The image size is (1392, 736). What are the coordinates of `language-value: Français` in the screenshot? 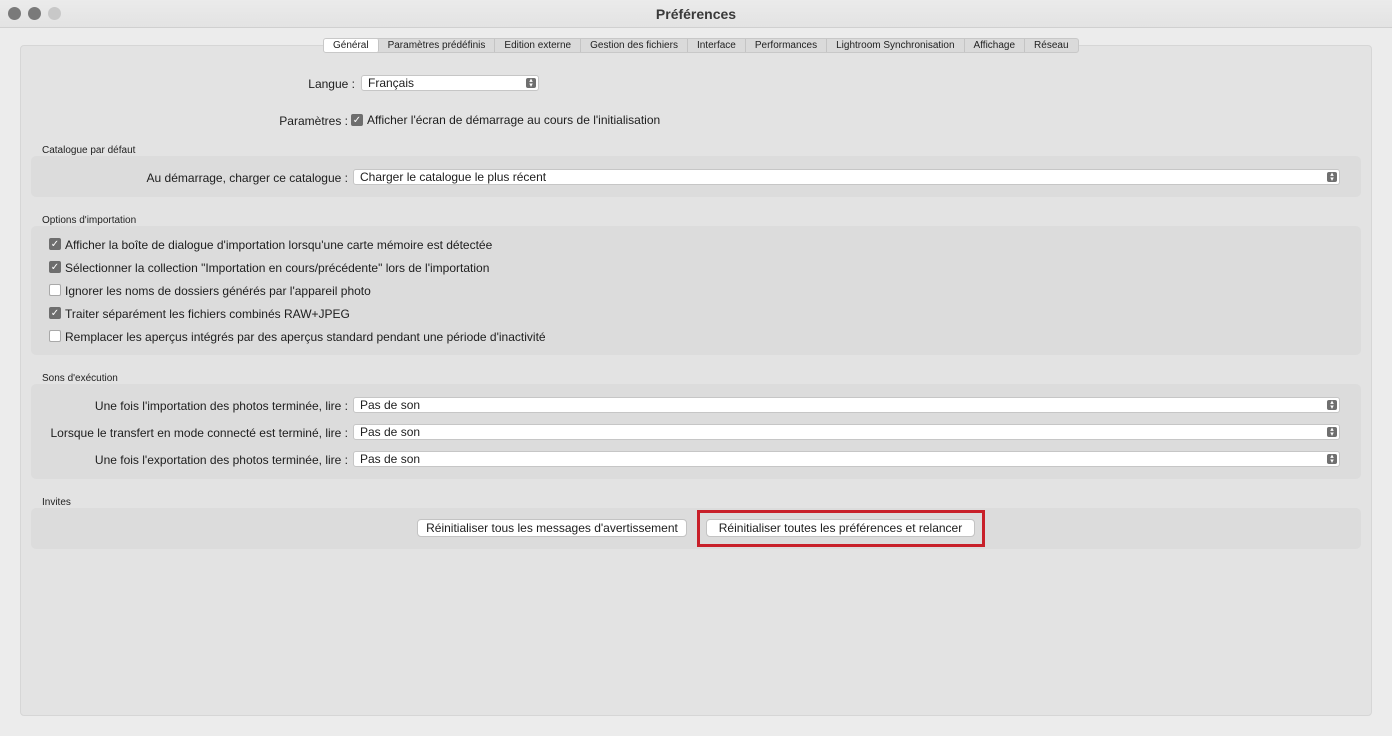 It's located at (391, 83).